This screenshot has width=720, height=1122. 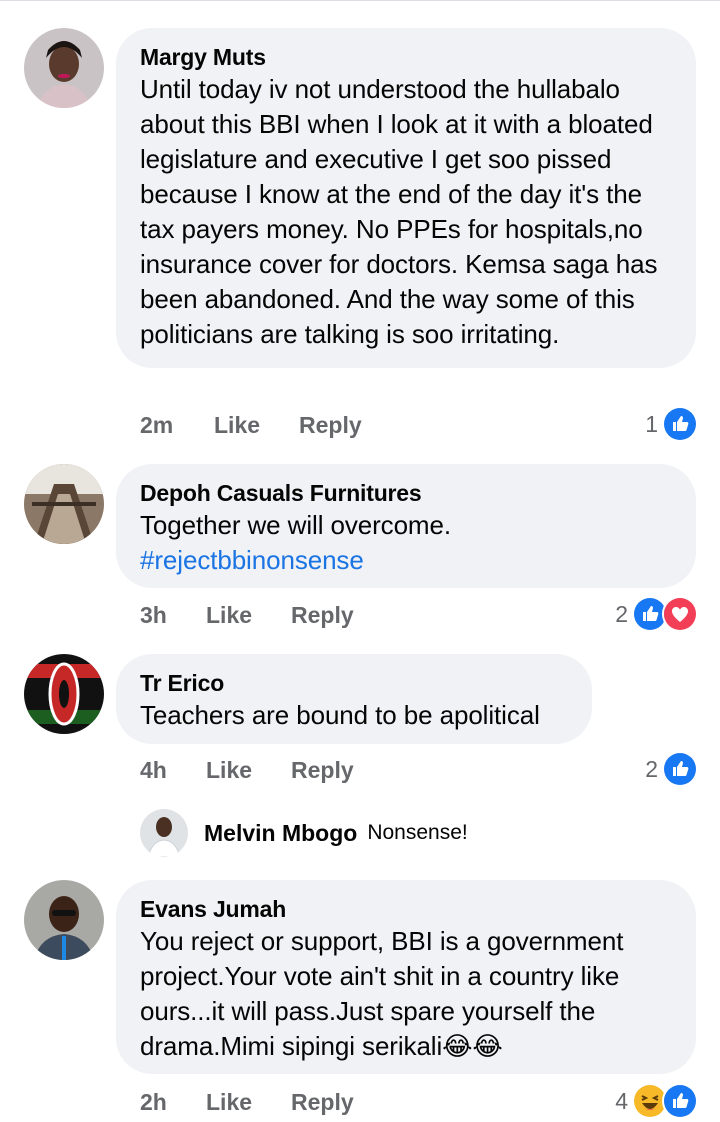 What do you see at coordinates (680, 614) in the screenshot?
I see `love-icon` at bounding box center [680, 614].